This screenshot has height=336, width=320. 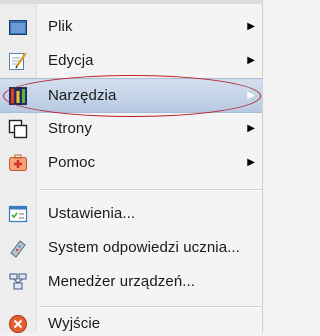 I want to click on pages-icon, so click(x=18, y=129).